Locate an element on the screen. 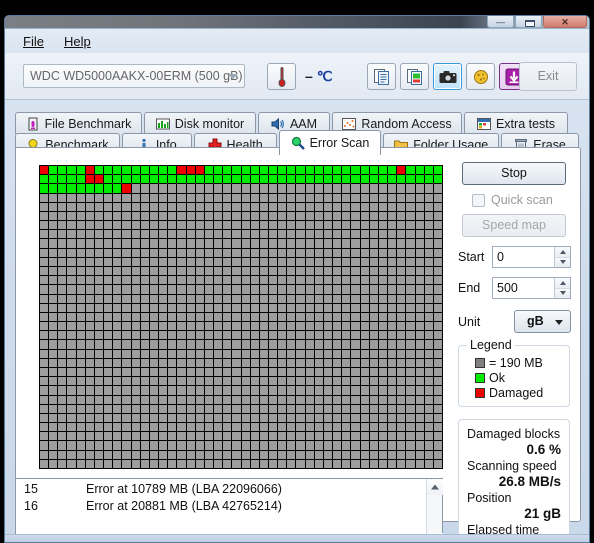 Image resolution: width=594 pixels, height=543 pixels. start-spin-up is located at coordinates (562, 252).